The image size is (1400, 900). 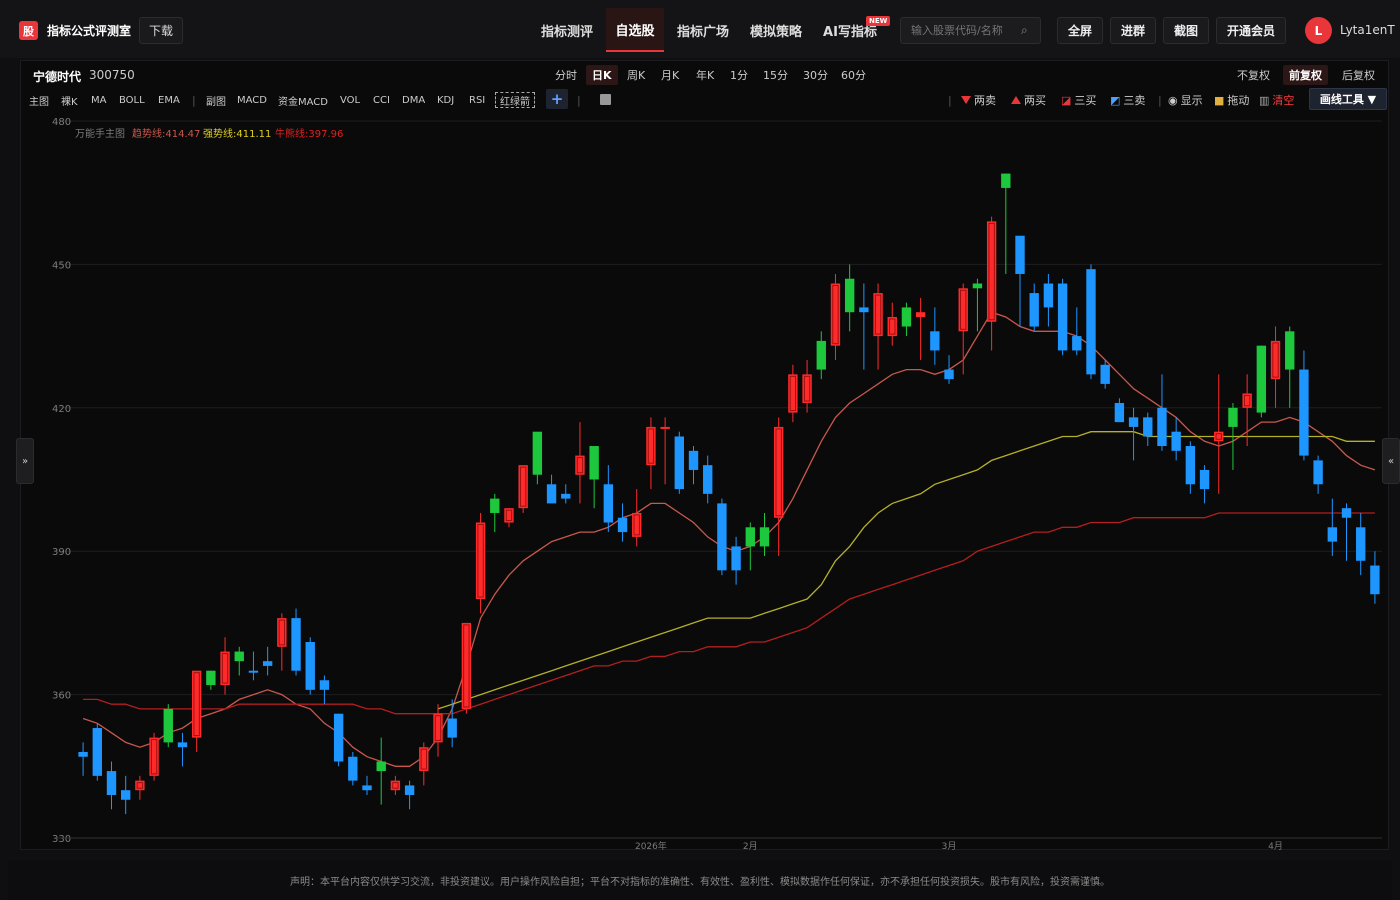 What do you see at coordinates (69, 100) in the screenshot?
I see `indicator-naked-k: 裸K` at bounding box center [69, 100].